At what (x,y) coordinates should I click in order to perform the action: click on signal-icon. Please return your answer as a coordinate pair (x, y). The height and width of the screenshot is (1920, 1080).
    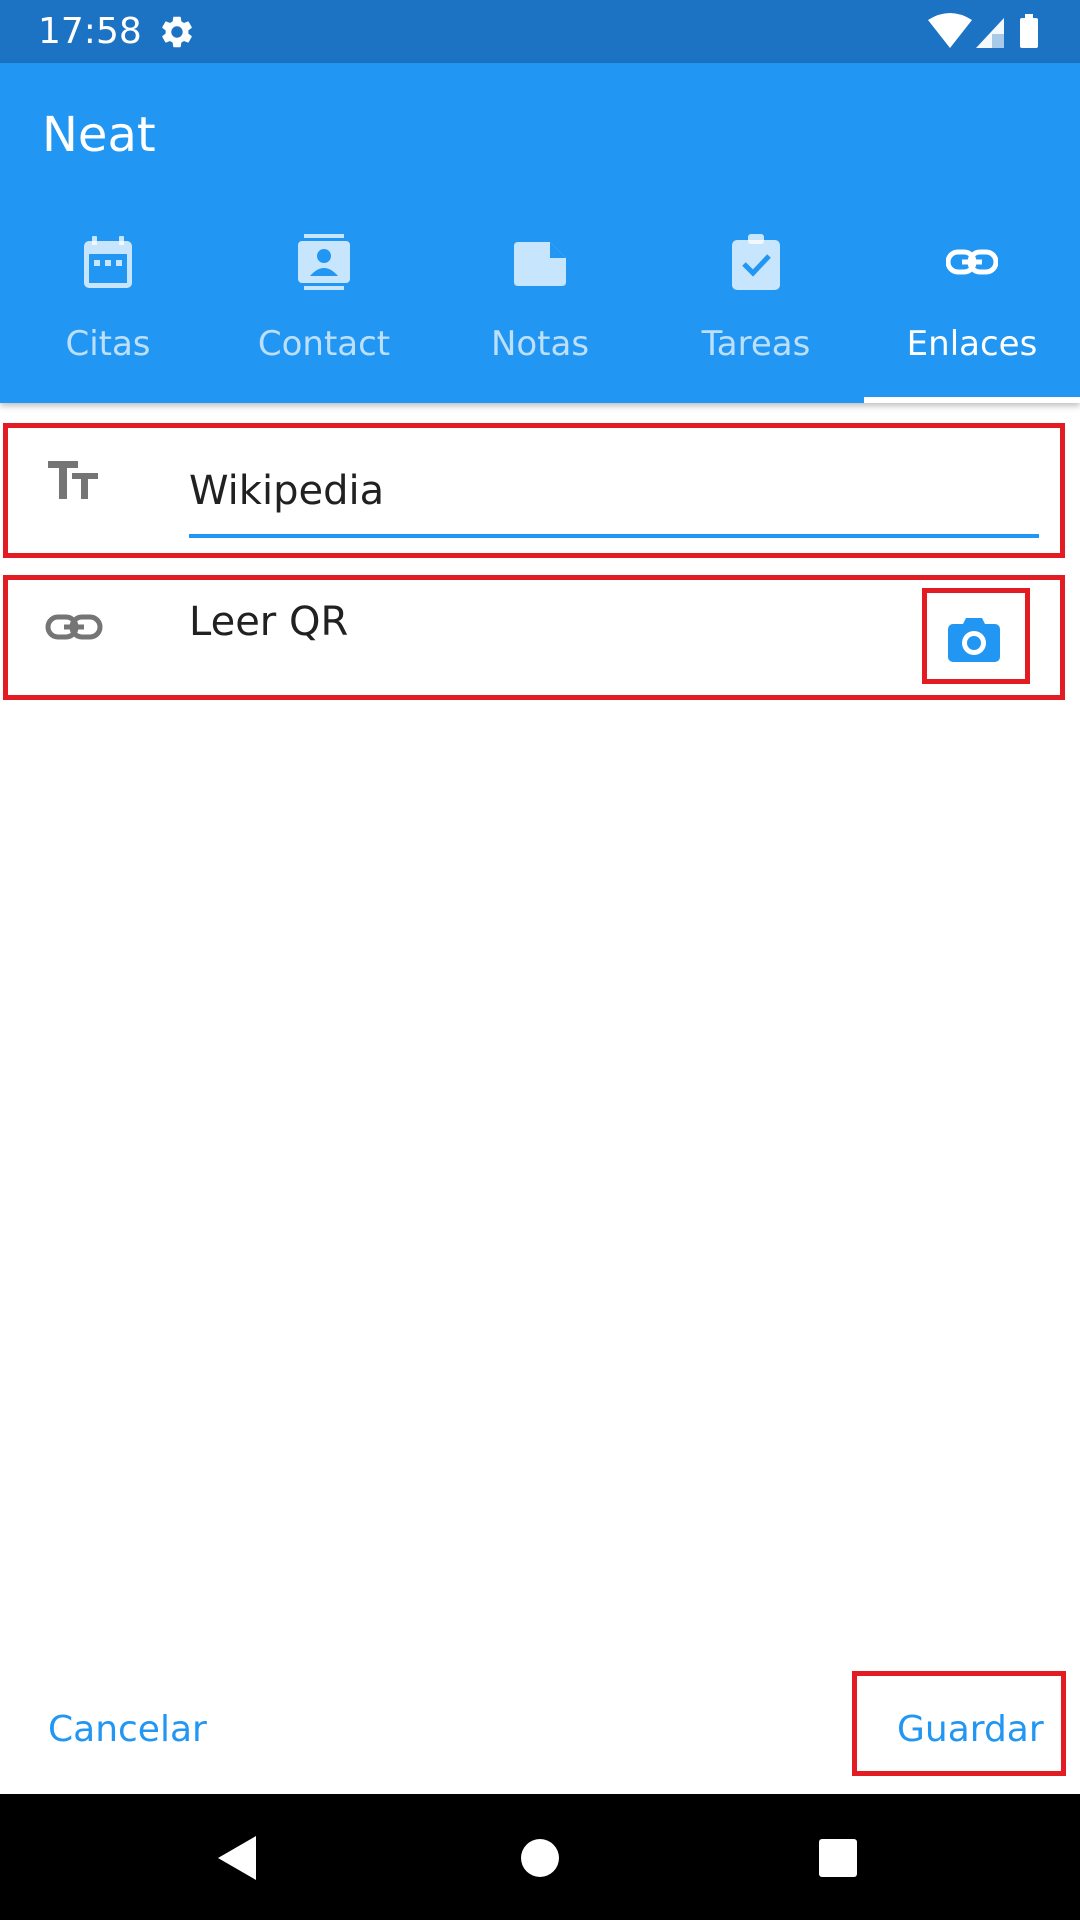
    Looking at the image, I should click on (990, 33).